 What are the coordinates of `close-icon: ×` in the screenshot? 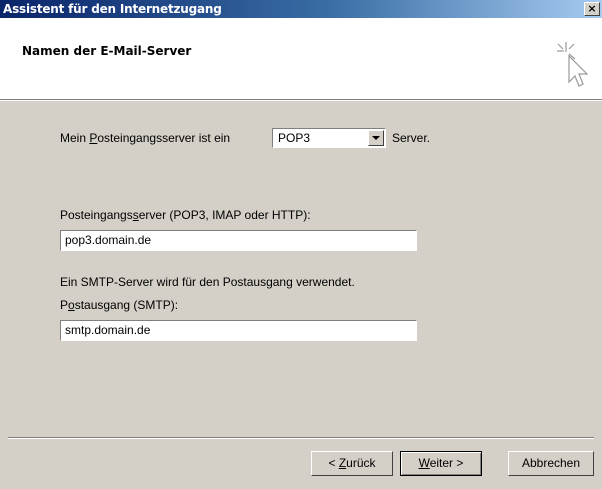 It's located at (592, 8).